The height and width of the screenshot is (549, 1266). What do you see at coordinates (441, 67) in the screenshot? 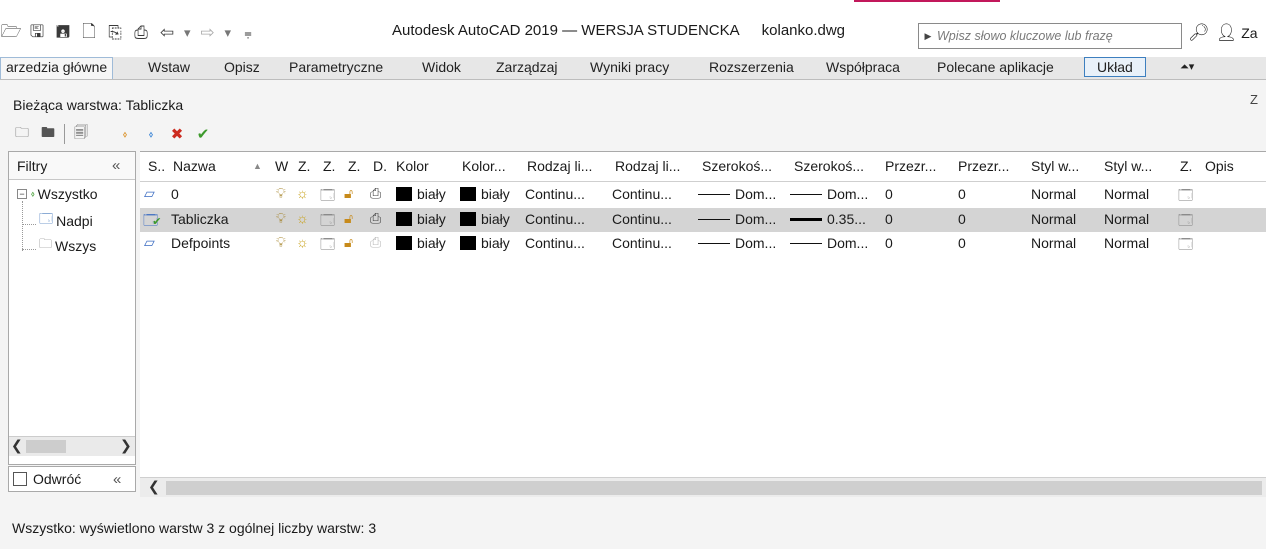
I see `tab-view: Widok` at bounding box center [441, 67].